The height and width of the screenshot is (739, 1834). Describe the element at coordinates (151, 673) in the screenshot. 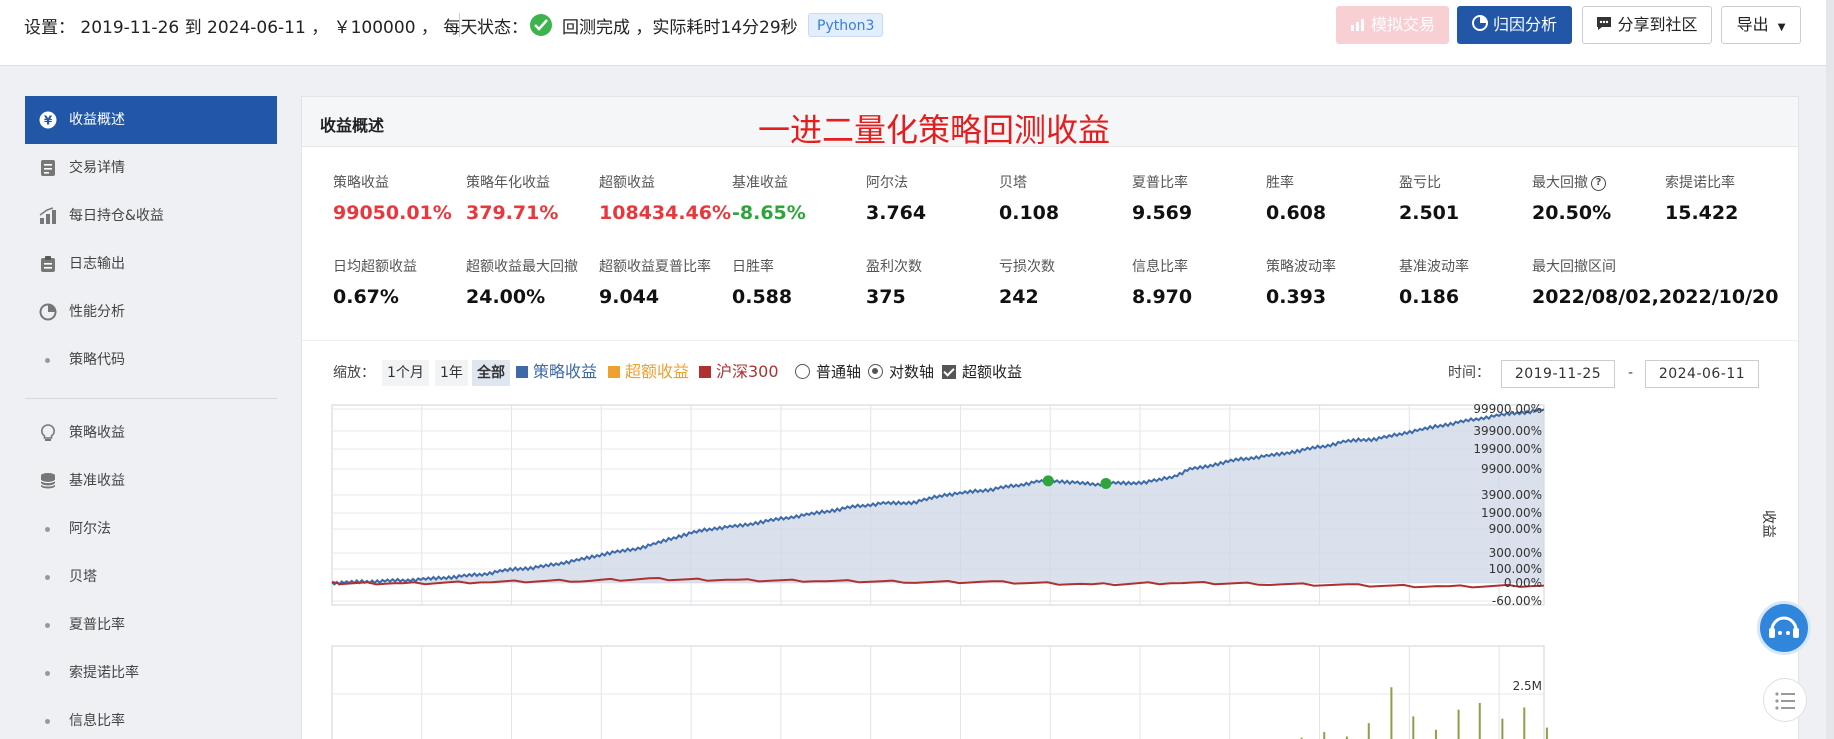

I see `sidebar-item-sortino: 索提诺比率` at that location.